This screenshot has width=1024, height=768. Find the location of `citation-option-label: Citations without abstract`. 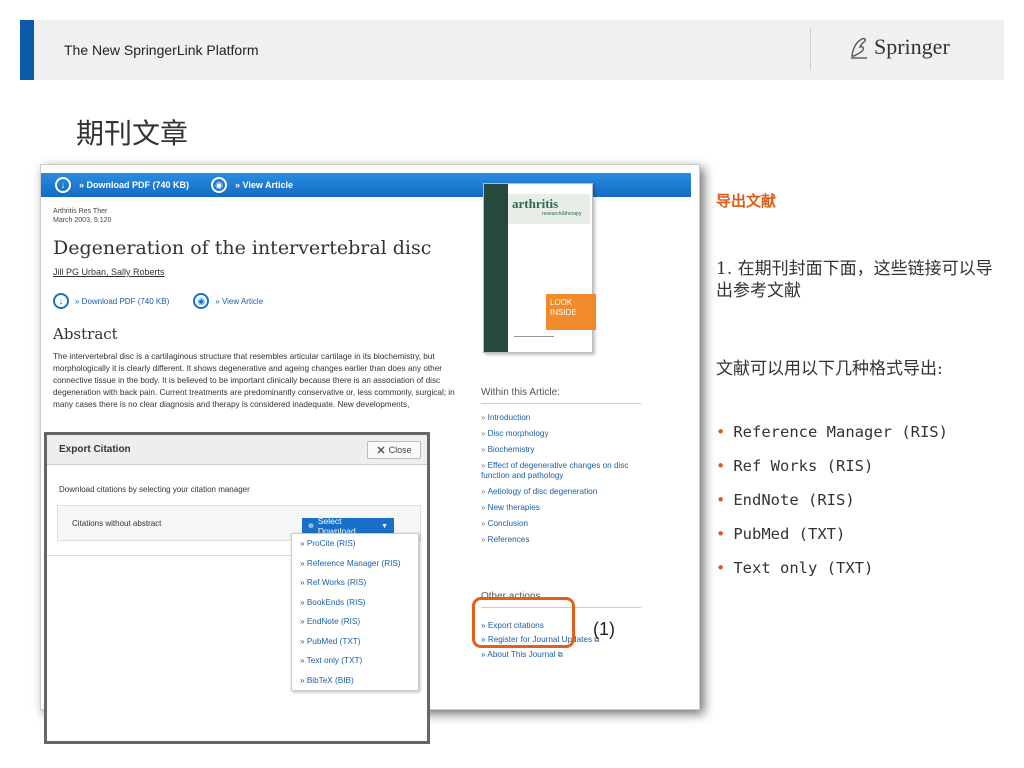

citation-option-label: Citations without abstract is located at coordinates (117, 523).